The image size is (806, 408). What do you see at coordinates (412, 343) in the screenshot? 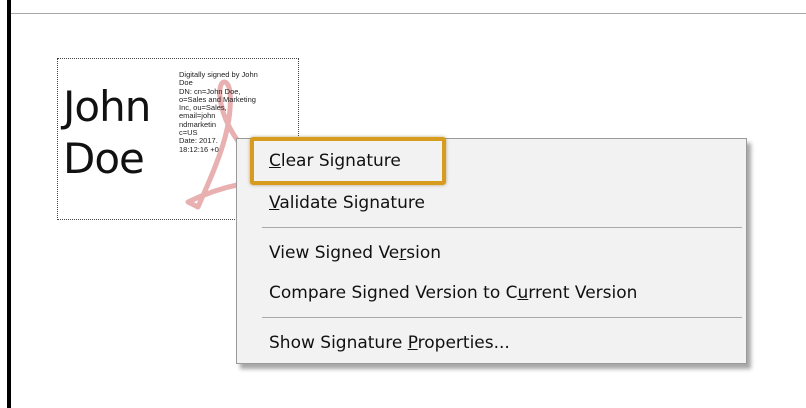
I see `mnemonic: P` at bounding box center [412, 343].